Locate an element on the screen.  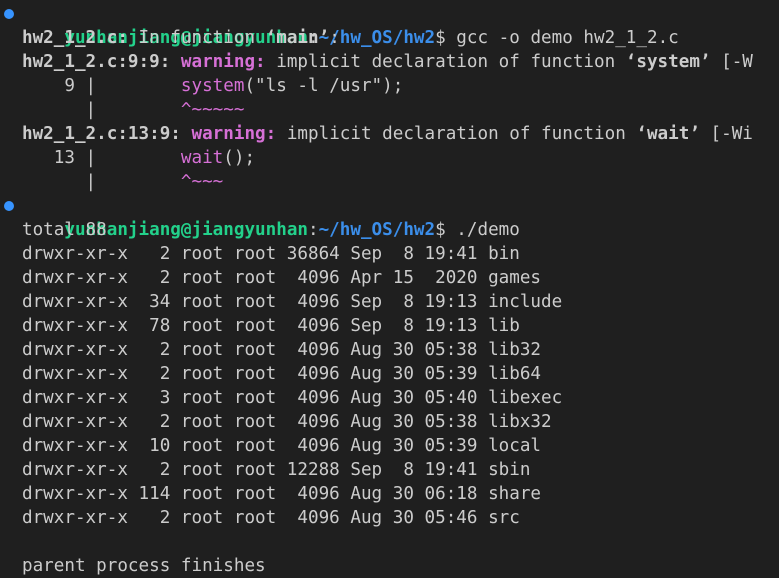
source-gutter: 13 | is located at coordinates (101, 158).